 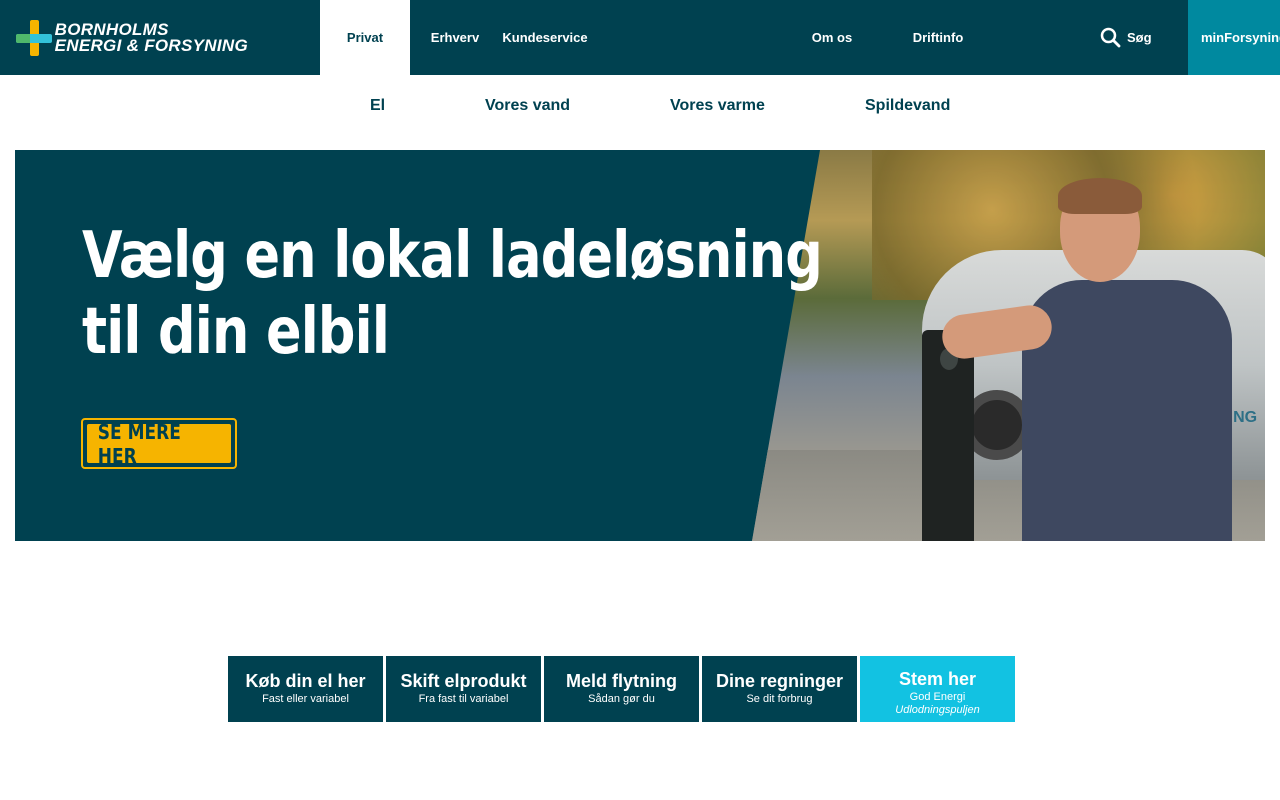 I want to click on search-button: Søg, so click(x=1126, y=37).